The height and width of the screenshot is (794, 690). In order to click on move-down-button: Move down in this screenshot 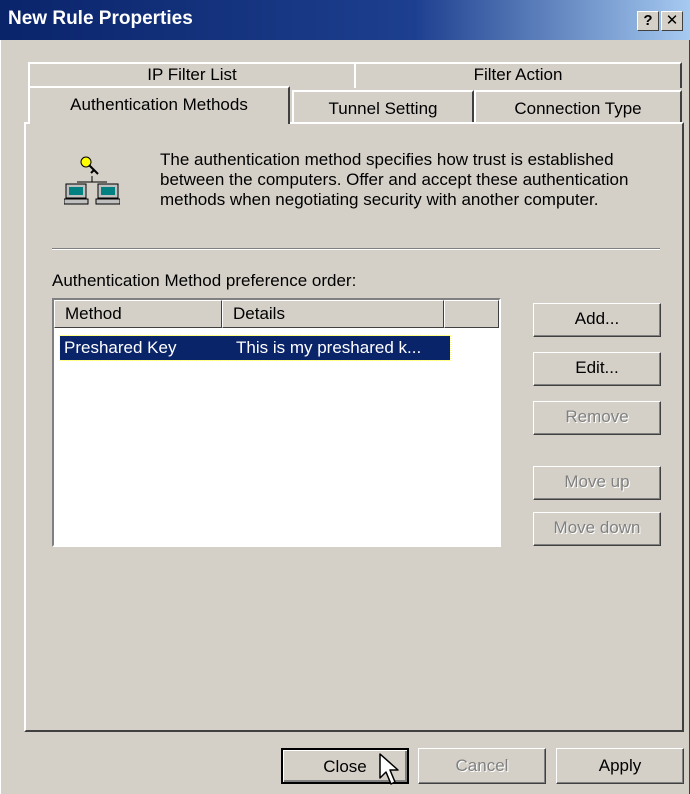, I will do `click(597, 529)`.